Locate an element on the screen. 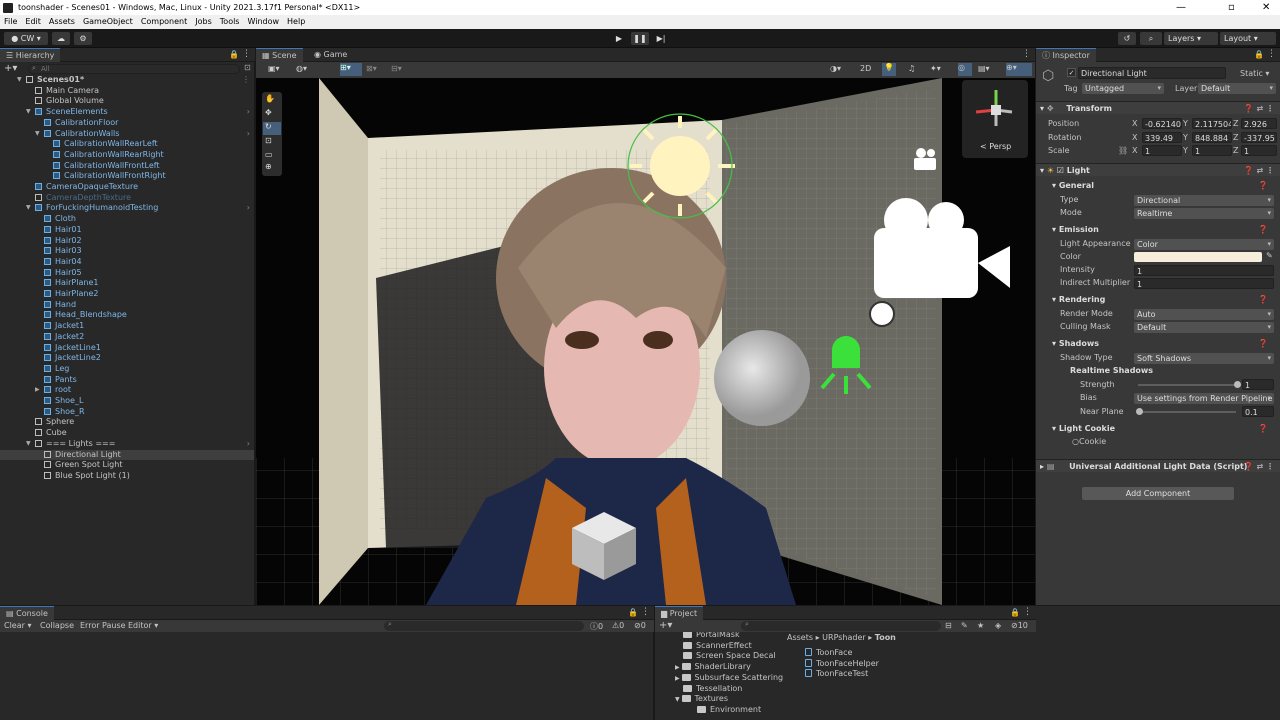 This screenshot has height=720, width=1280. close-icon: ✕ is located at coordinates (1266, 7).